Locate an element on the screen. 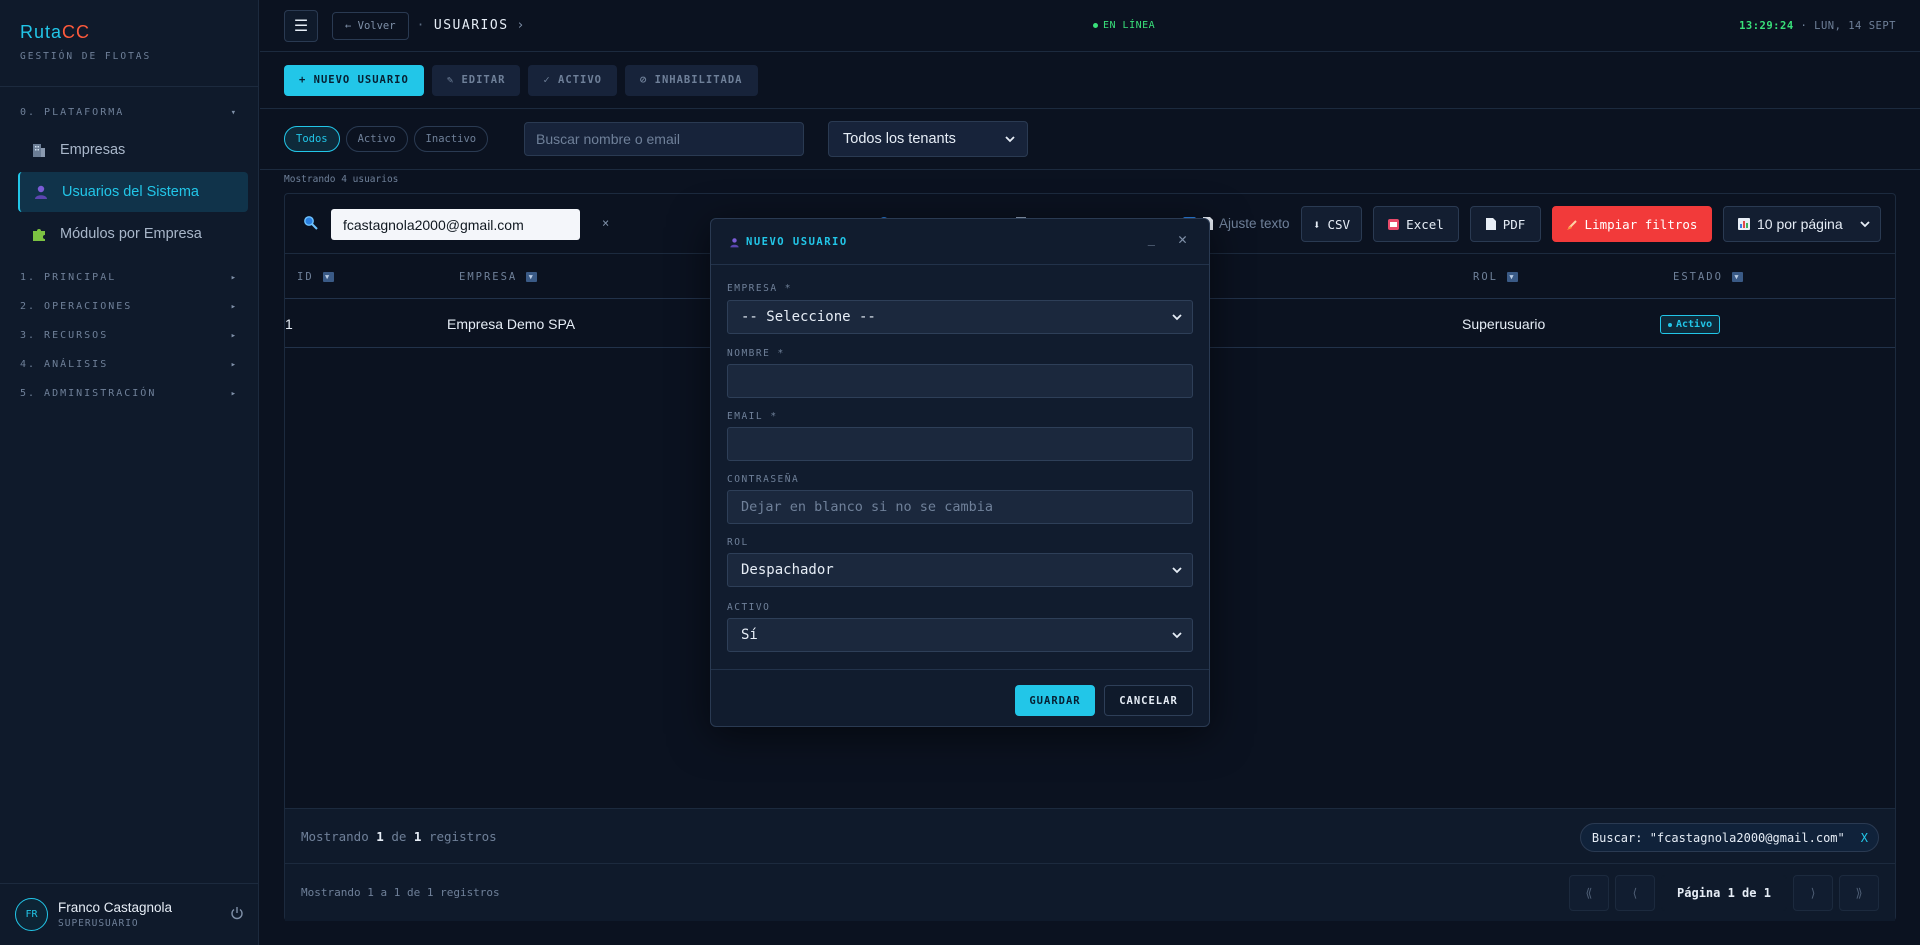 The image size is (1920, 945). email-field is located at coordinates (960, 444).